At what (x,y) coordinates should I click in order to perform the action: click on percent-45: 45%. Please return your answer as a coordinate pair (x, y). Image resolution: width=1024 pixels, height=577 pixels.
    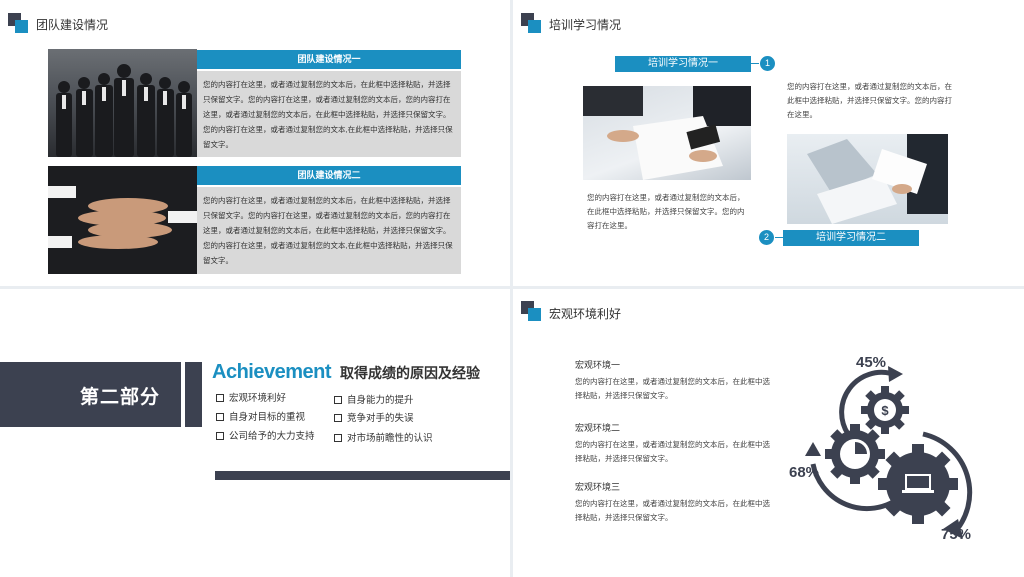
    Looking at the image, I should click on (871, 362).